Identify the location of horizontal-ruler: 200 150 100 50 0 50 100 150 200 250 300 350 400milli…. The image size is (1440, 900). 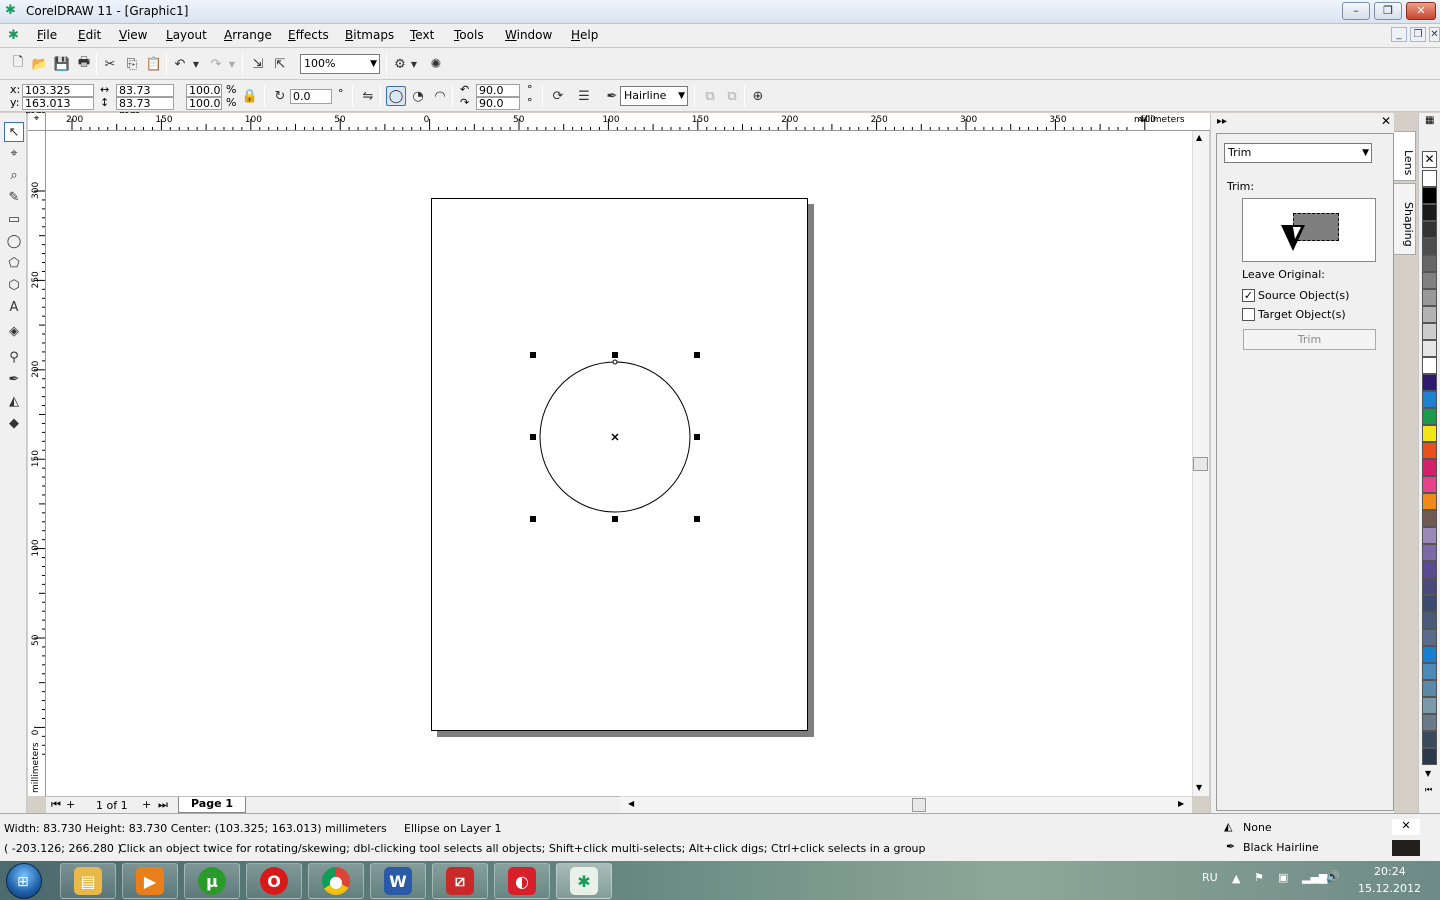
(628, 122).